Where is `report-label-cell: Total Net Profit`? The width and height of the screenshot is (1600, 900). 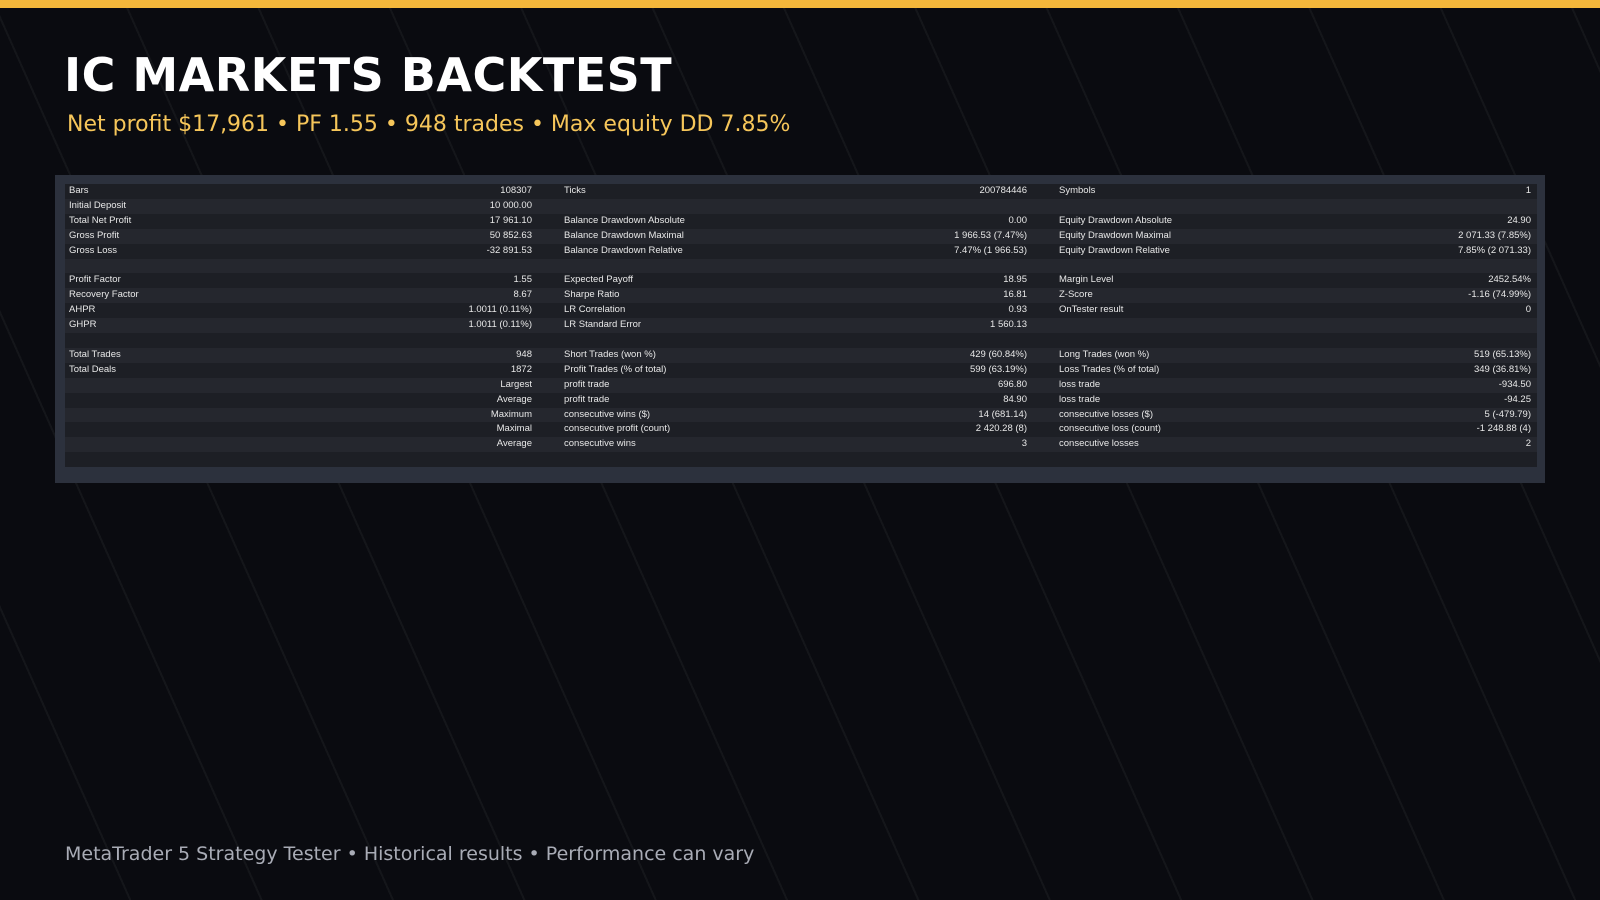
report-label-cell: Total Net Profit is located at coordinates (190, 221).